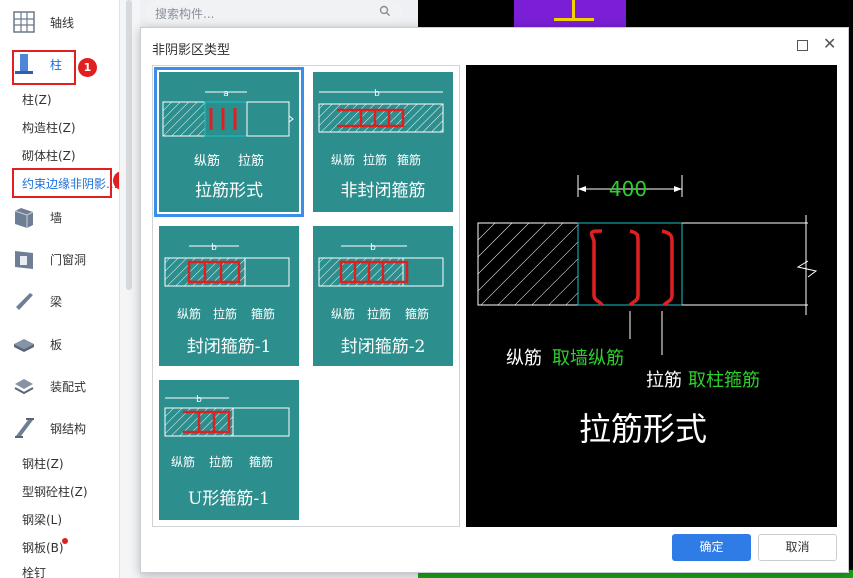  What do you see at coordinates (664, 380) in the screenshot?
I see `preview-tie-label: 拉筋` at bounding box center [664, 380].